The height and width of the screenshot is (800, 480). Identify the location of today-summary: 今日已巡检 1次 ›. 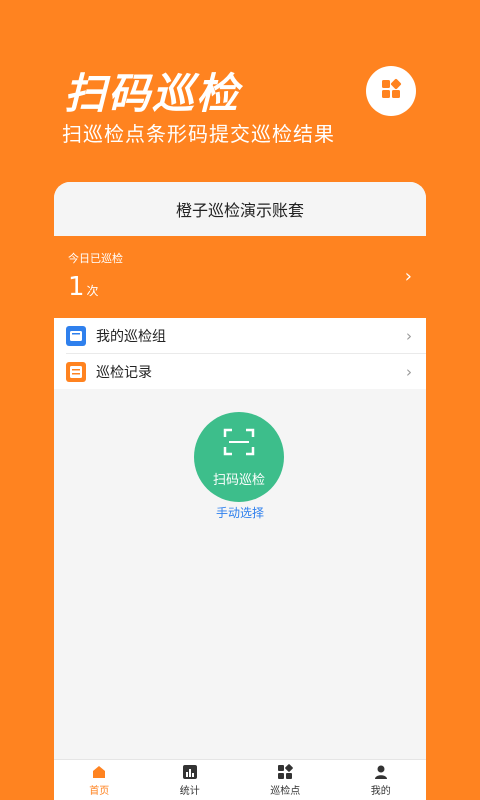
(240, 277).